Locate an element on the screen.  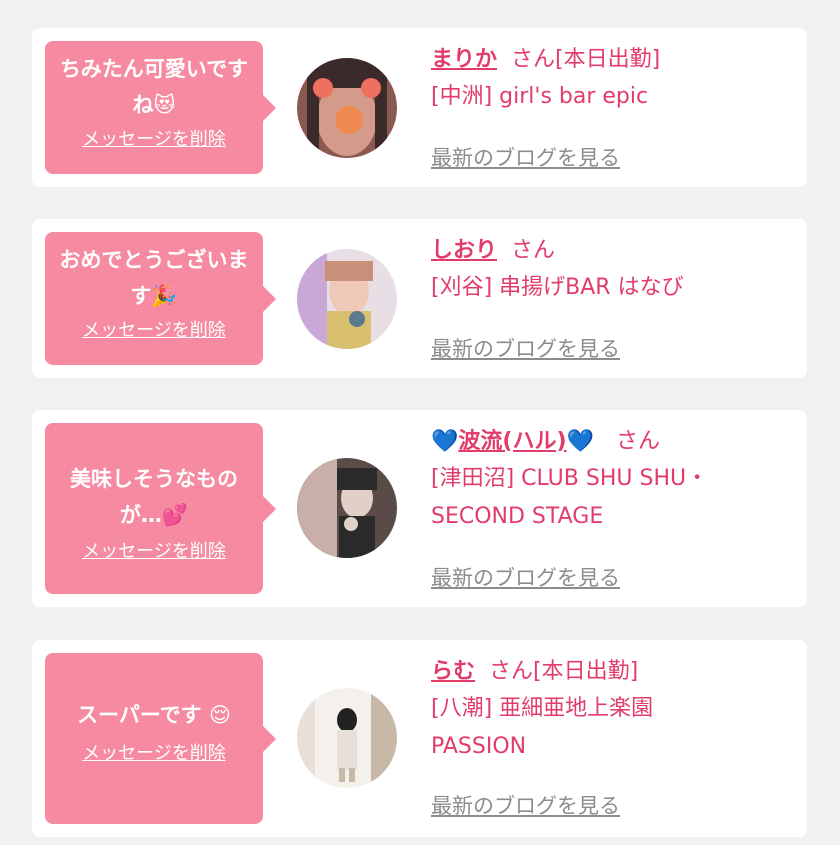
cast-name-line: まりか さん[本日出勤] is located at coordinates (611, 60).